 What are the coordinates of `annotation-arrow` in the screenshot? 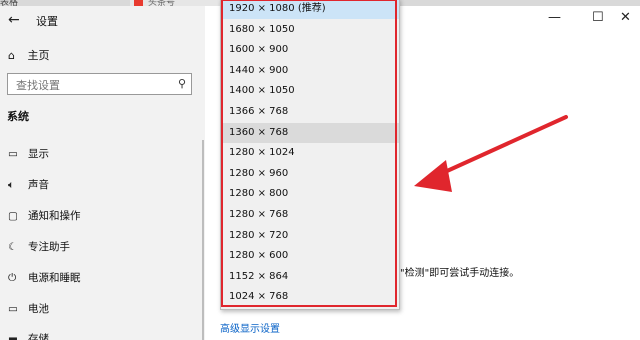 It's located at (491, 153).